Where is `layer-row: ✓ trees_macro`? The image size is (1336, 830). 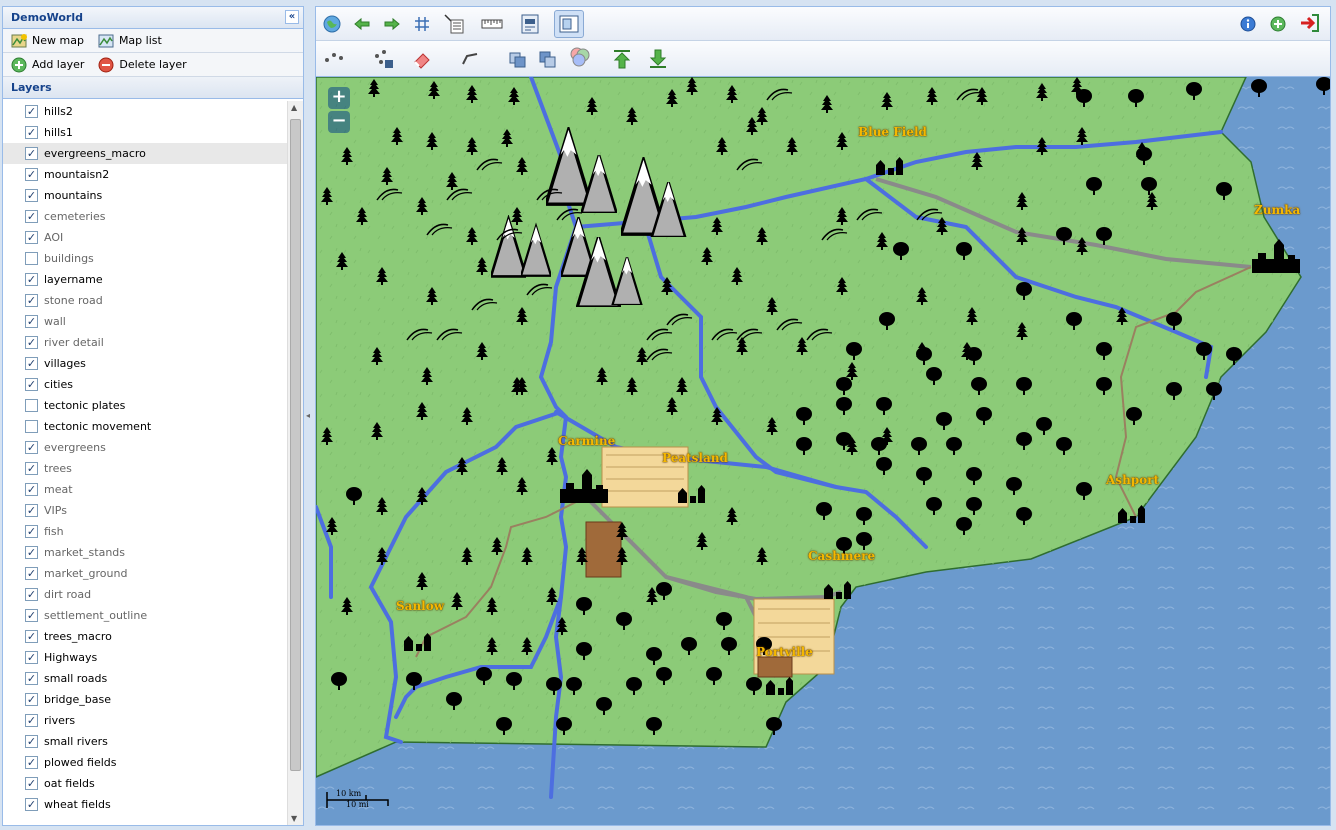
layer-row: ✓ trees_macro is located at coordinates (146, 636).